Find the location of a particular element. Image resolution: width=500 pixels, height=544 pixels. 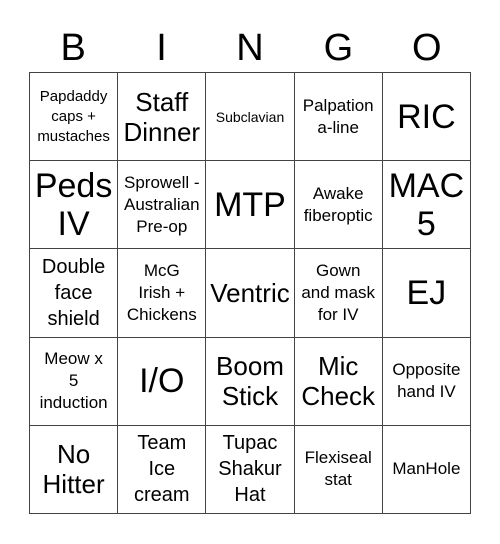

bingo-cell: RIC is located at coordinates (426, 117).